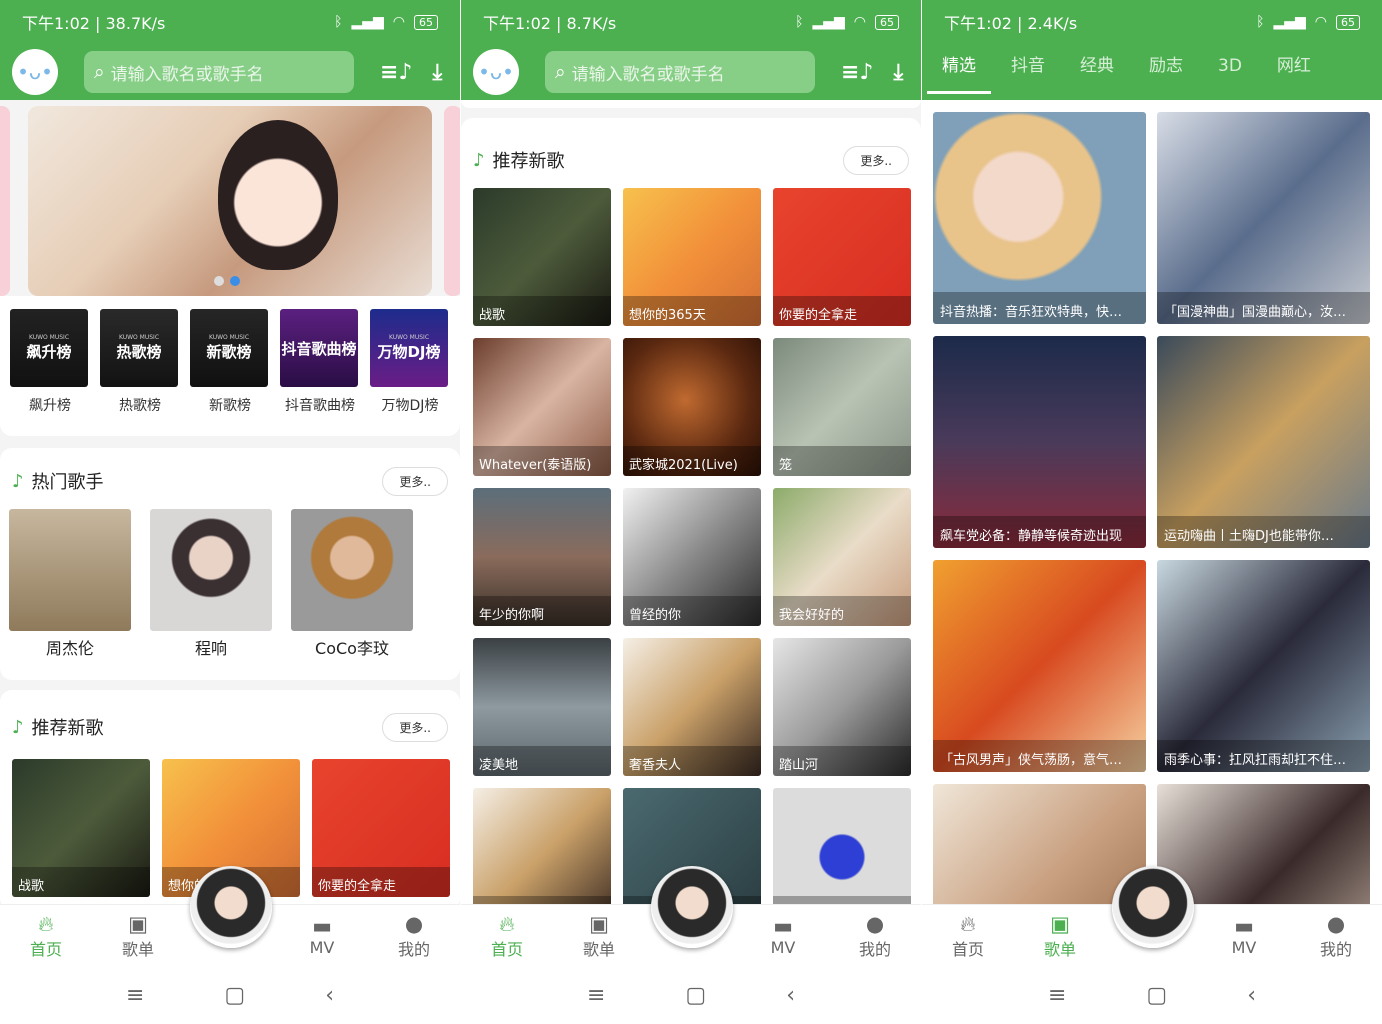  What do you see at coordinates (691, 22) in the screenshot?
I see `status-bar: 下午1:02 | 8.7K/s ᛒ ▂▄▆ ◠ 65` at bounding box center [691, 22].